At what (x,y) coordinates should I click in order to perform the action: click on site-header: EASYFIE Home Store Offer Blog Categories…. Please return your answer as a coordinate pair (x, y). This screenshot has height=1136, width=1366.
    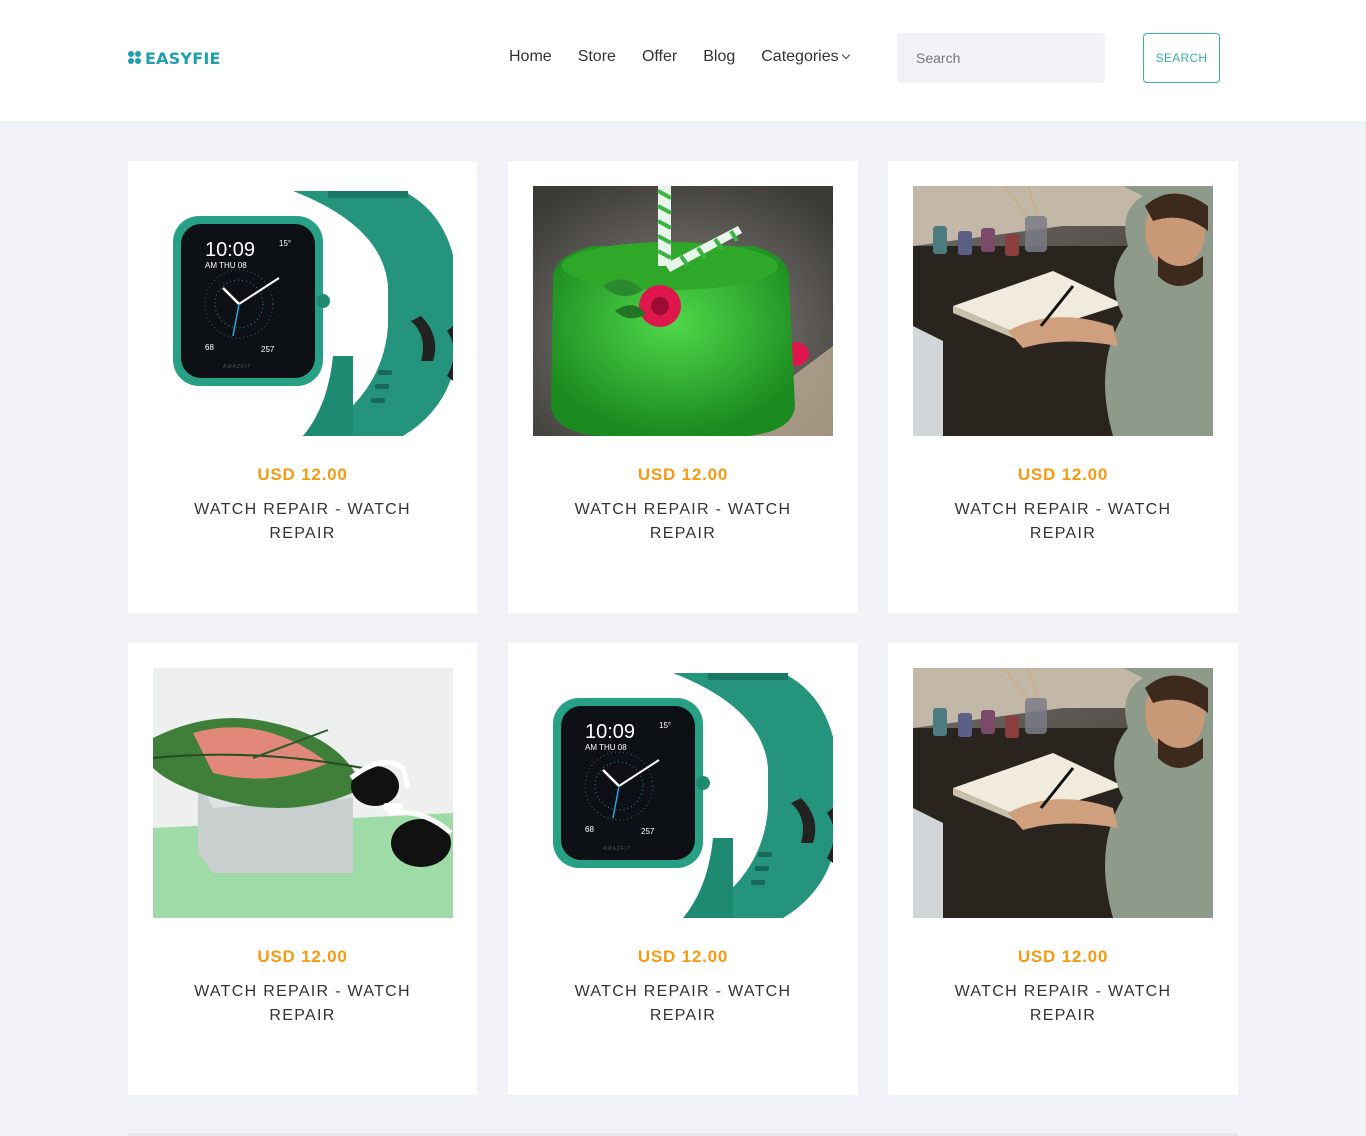
    Looking at the image, I should click on (683, 60).